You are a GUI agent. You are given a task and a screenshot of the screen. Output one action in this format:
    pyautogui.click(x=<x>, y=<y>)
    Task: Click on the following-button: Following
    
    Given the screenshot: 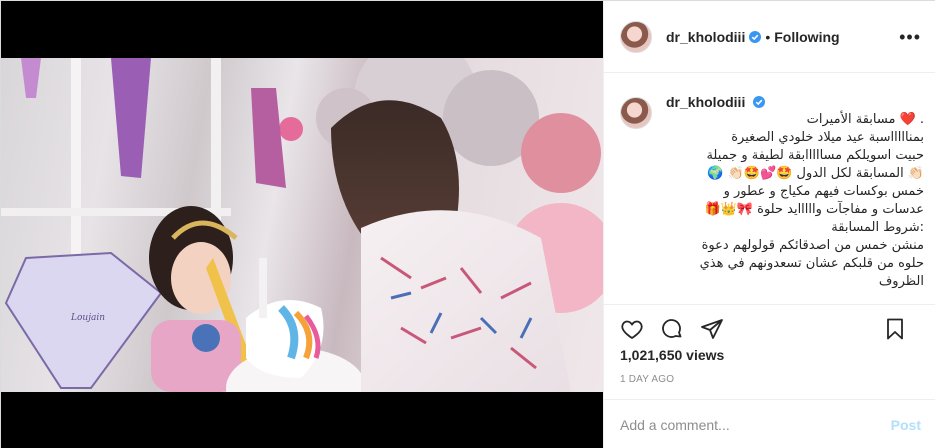 What is the action you would take?
    pyautogui.click(x=806, y=37)
    